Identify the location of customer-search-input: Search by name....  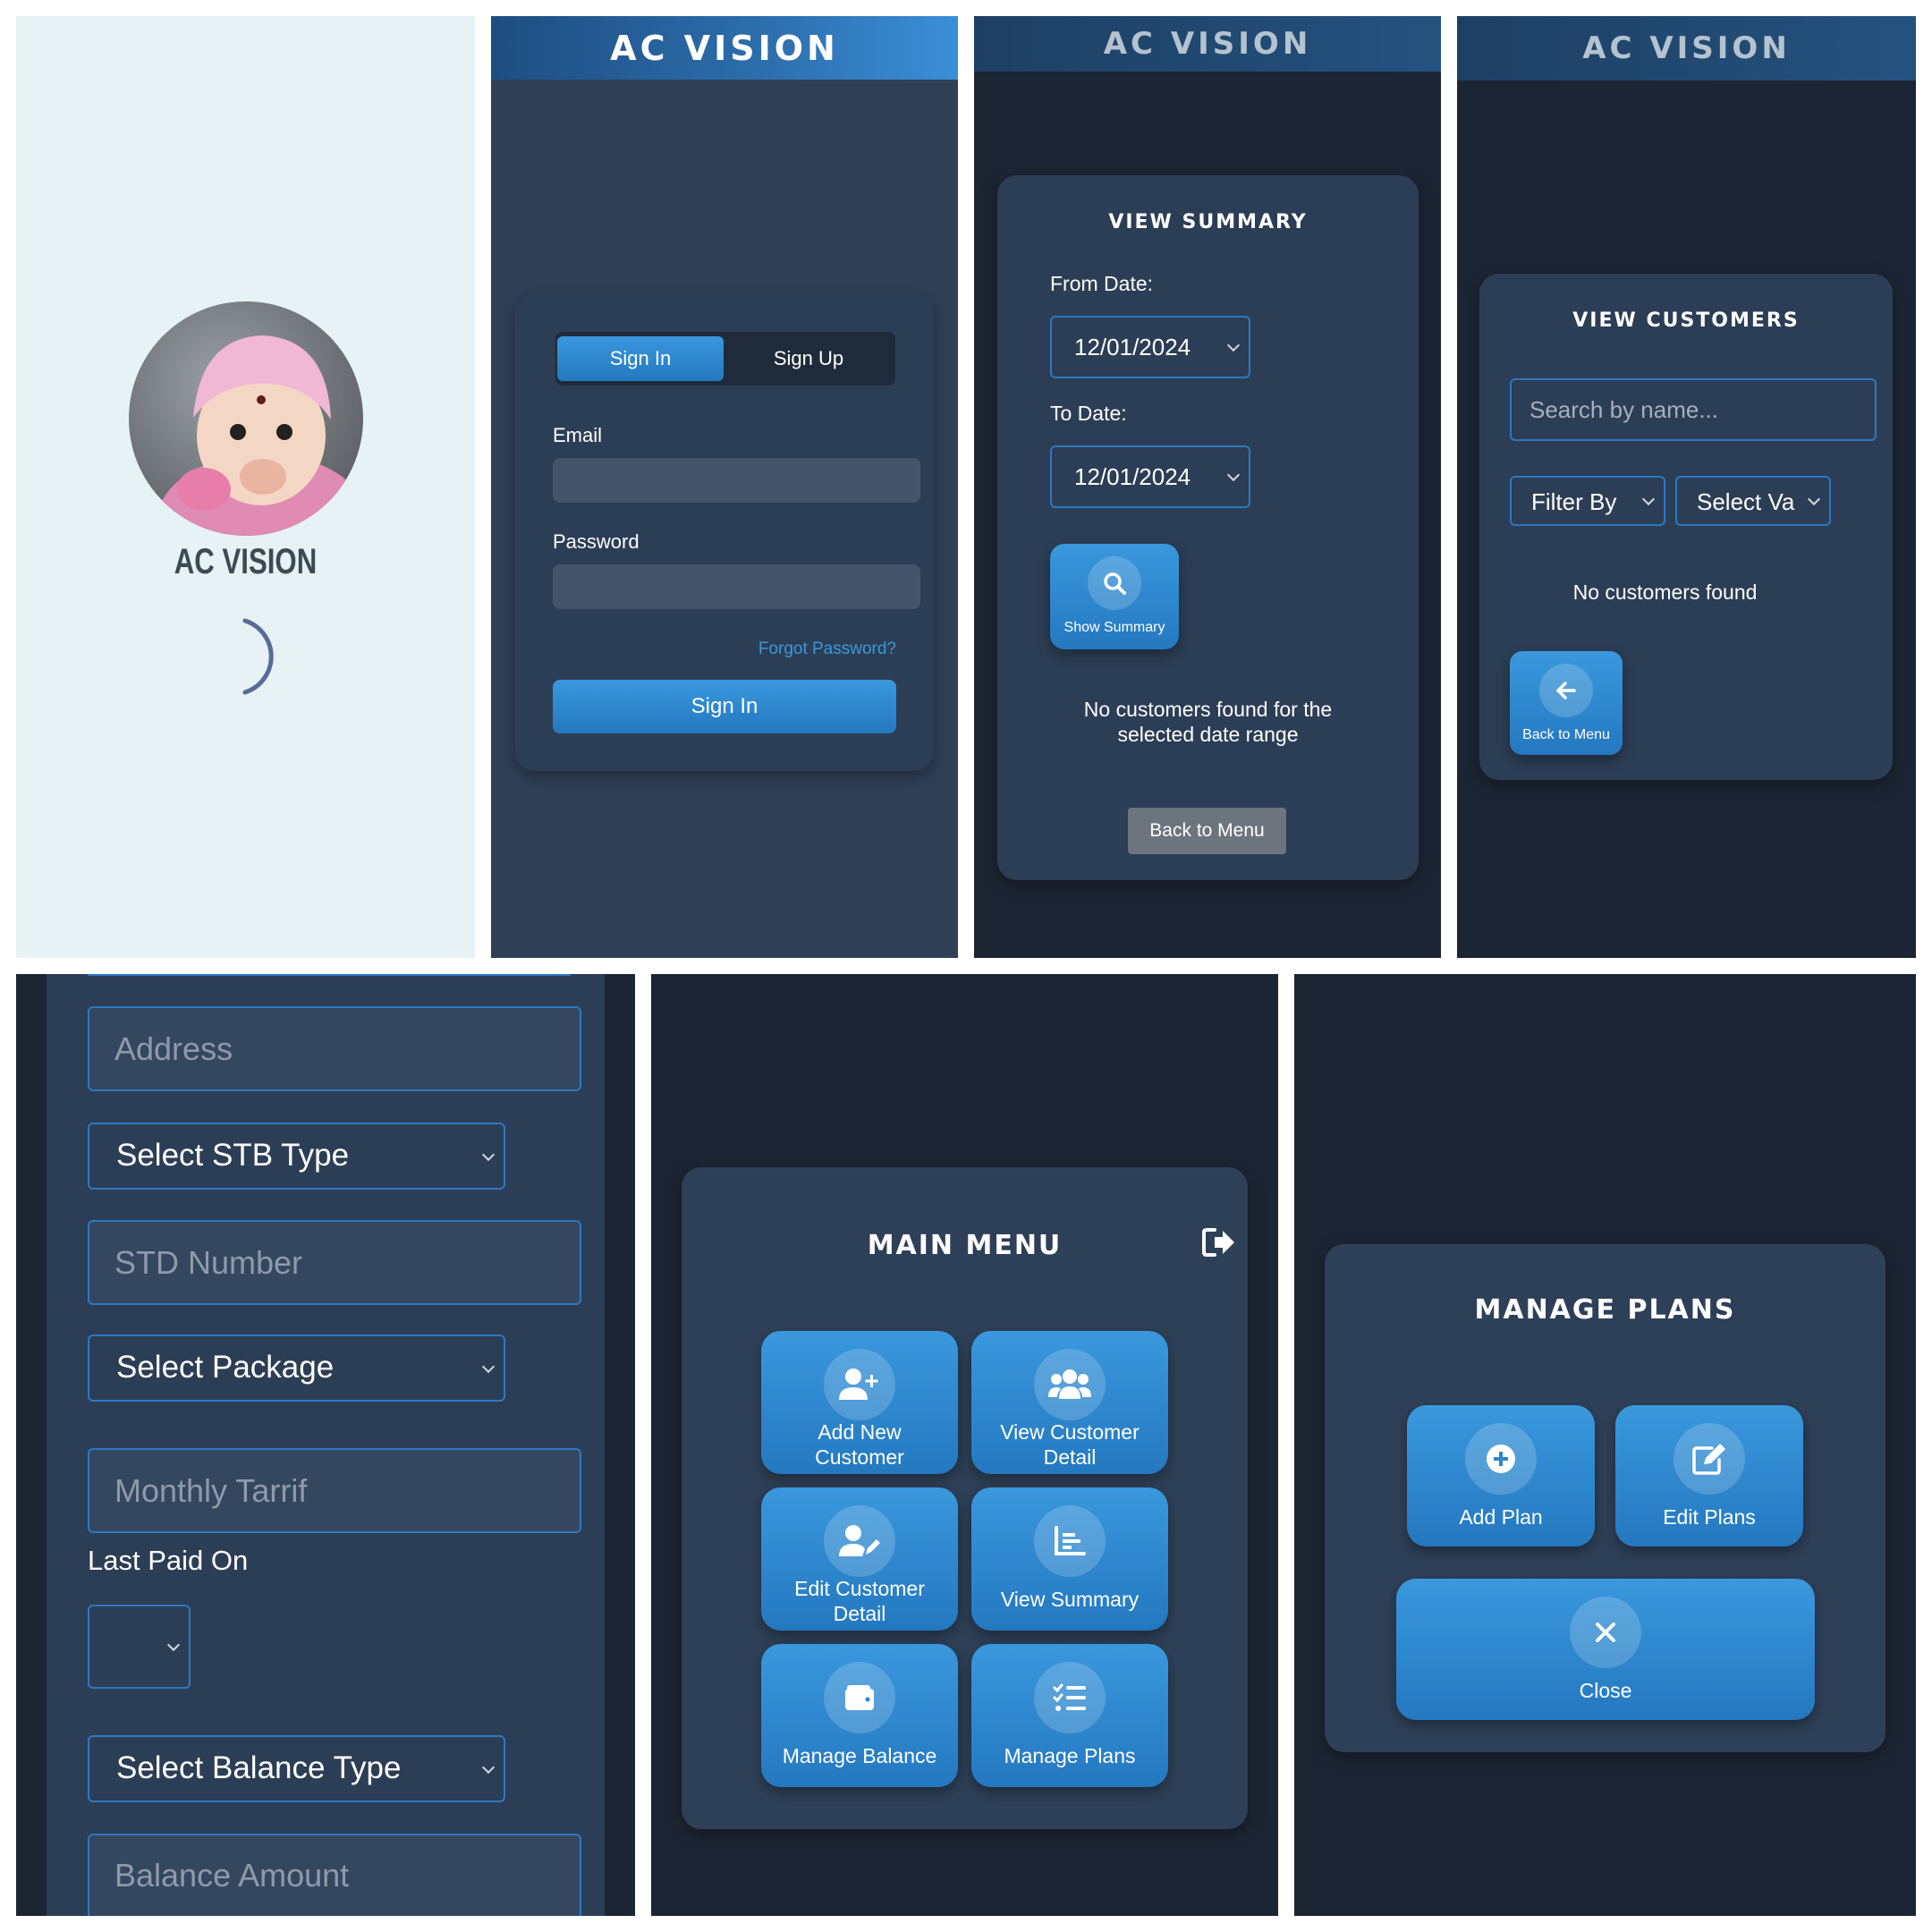
(1693, 409).